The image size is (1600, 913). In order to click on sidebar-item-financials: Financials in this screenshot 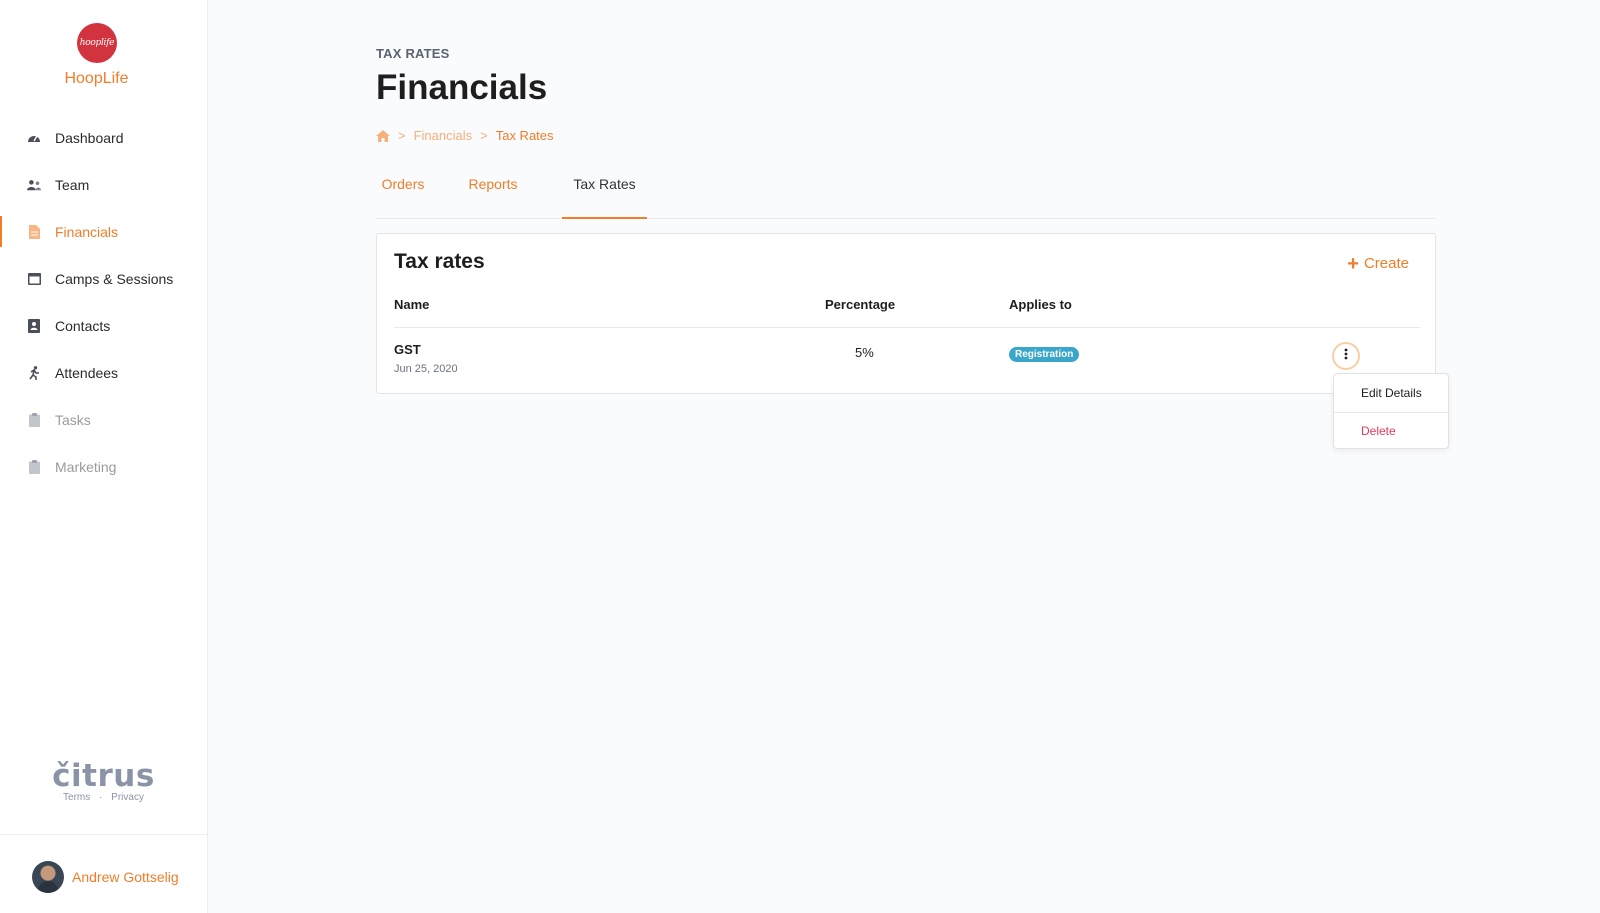, I will do `click(103, 231)`.